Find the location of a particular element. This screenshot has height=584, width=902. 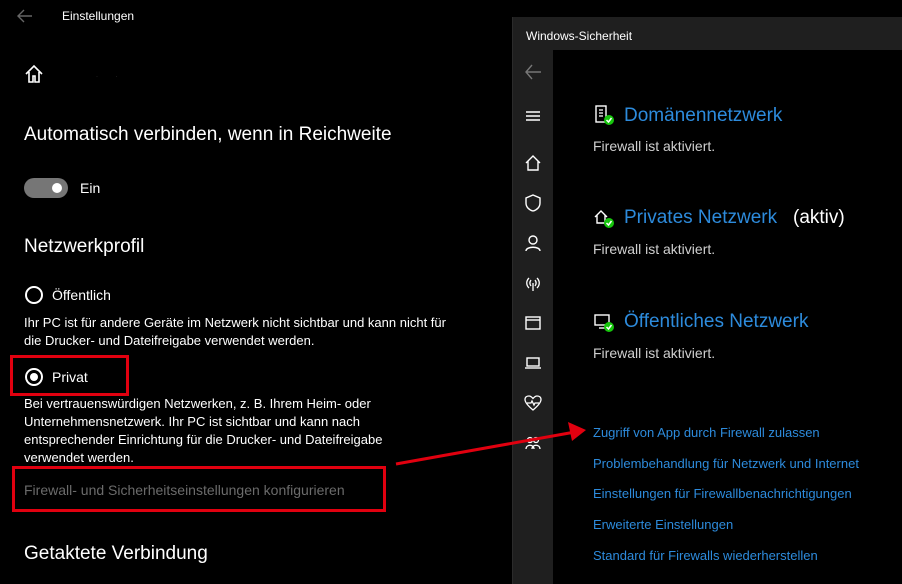

auto-connect-toggle-label: Ein is located at coordinates (90, 188).